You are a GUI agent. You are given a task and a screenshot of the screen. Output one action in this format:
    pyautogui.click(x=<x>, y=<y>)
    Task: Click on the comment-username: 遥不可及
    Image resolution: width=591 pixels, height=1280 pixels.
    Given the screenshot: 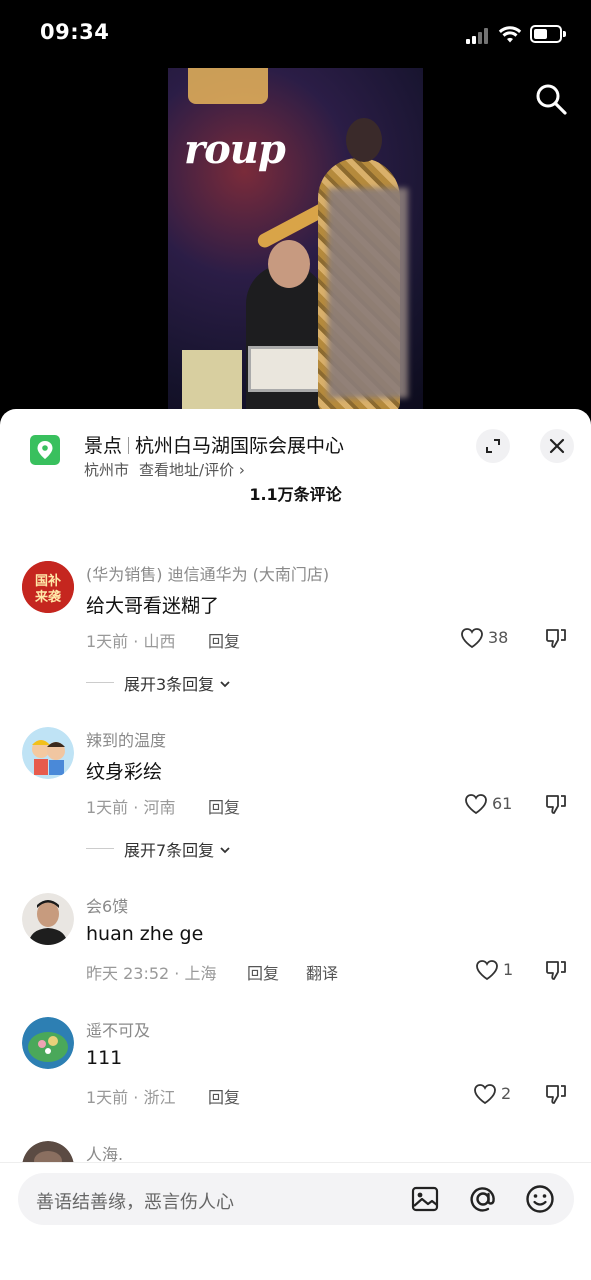 What is the action you would take?
    pyautogui.click(x=118, y=1029)
    